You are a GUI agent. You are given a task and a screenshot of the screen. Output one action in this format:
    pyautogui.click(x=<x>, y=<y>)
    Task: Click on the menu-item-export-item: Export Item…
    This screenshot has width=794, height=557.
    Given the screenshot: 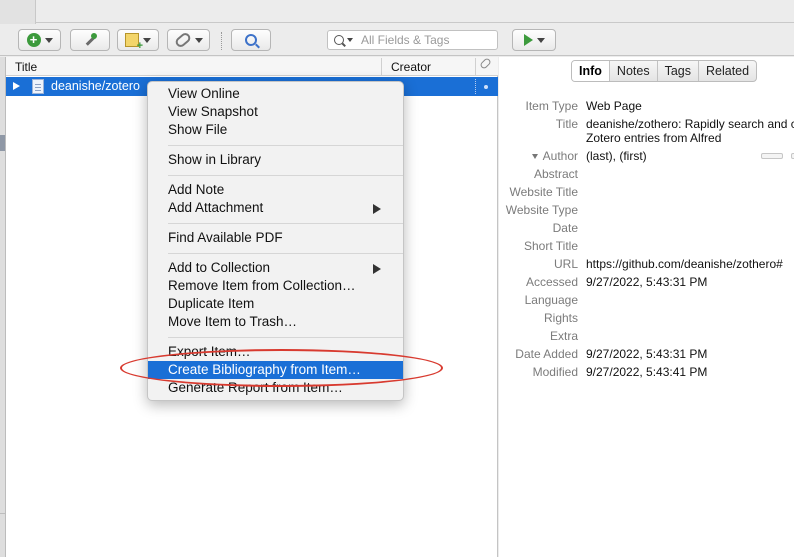 What is the action you would take?
    pyautogui.click(x=275, y=352)
    